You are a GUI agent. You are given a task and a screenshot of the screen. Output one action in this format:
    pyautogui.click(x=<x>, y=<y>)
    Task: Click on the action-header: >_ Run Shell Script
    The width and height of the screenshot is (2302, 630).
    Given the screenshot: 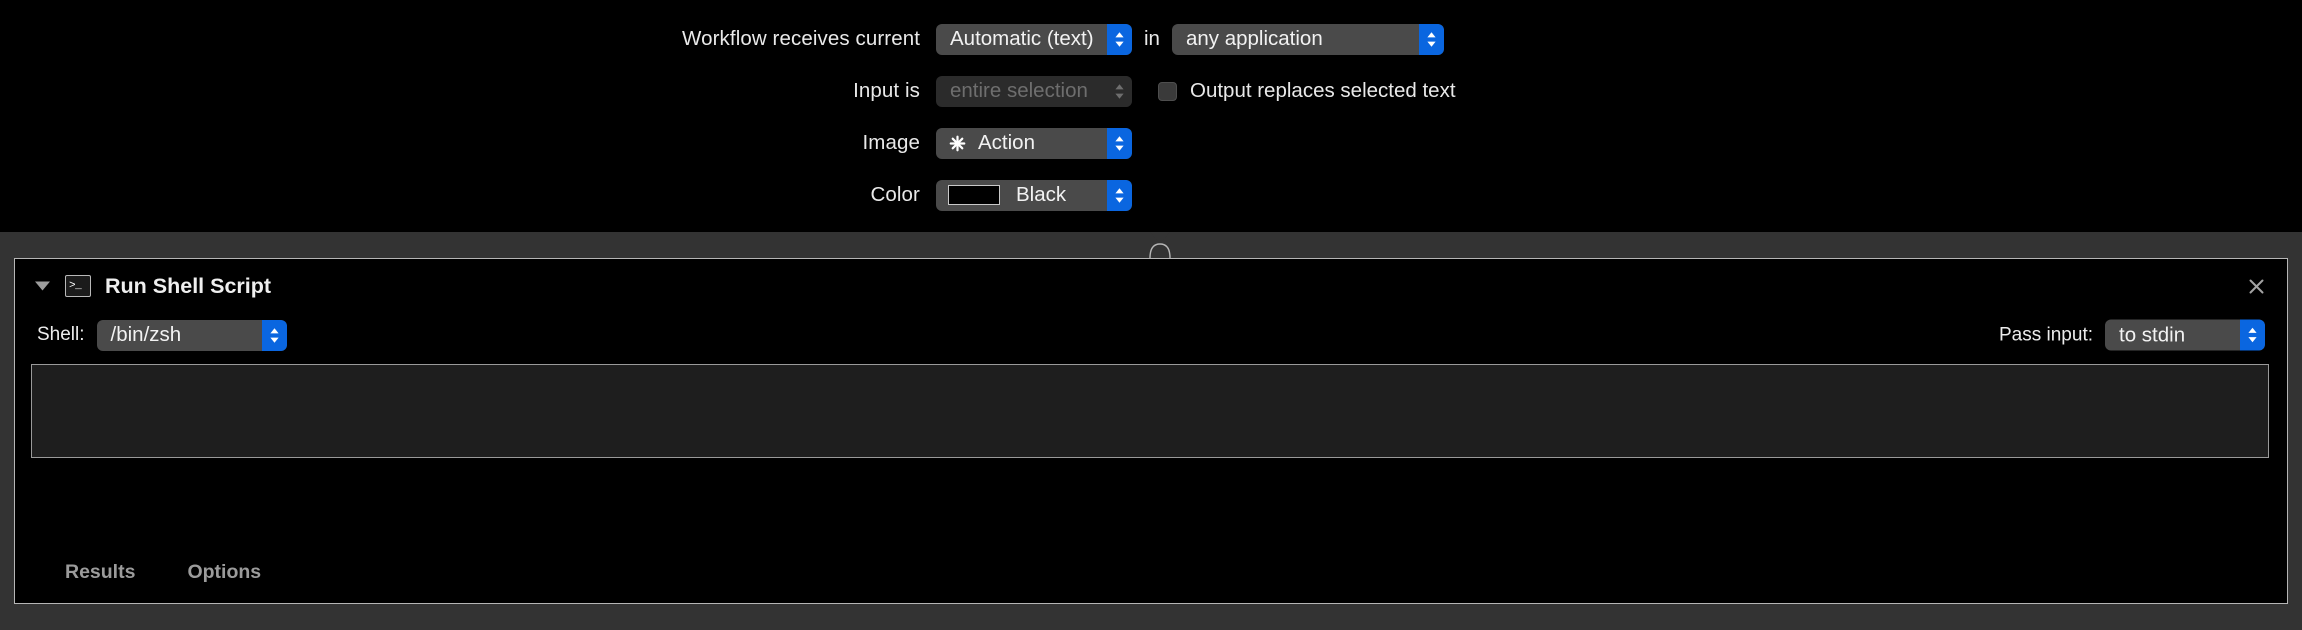 What is the action you would take?
    pyautogui.click(x=1151, y=286)
    